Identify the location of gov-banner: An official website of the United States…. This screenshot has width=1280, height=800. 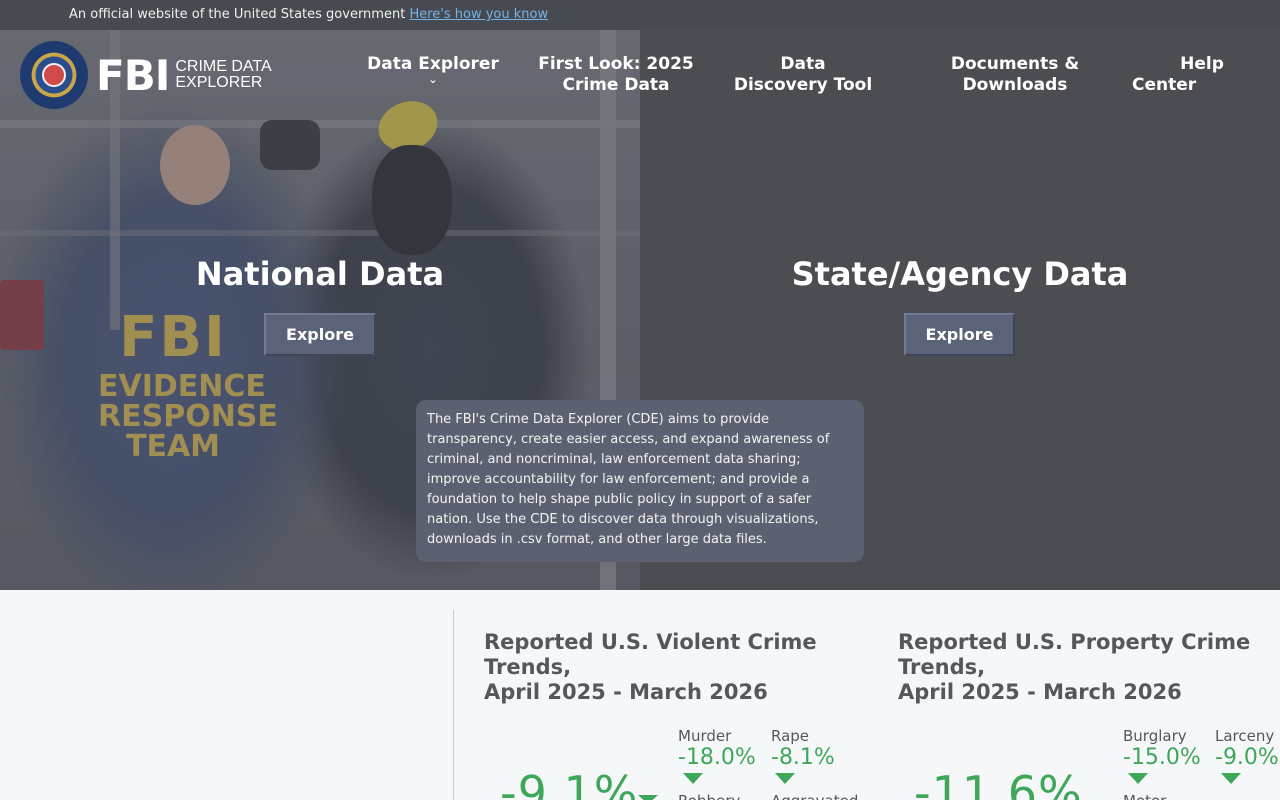
(640, 15).